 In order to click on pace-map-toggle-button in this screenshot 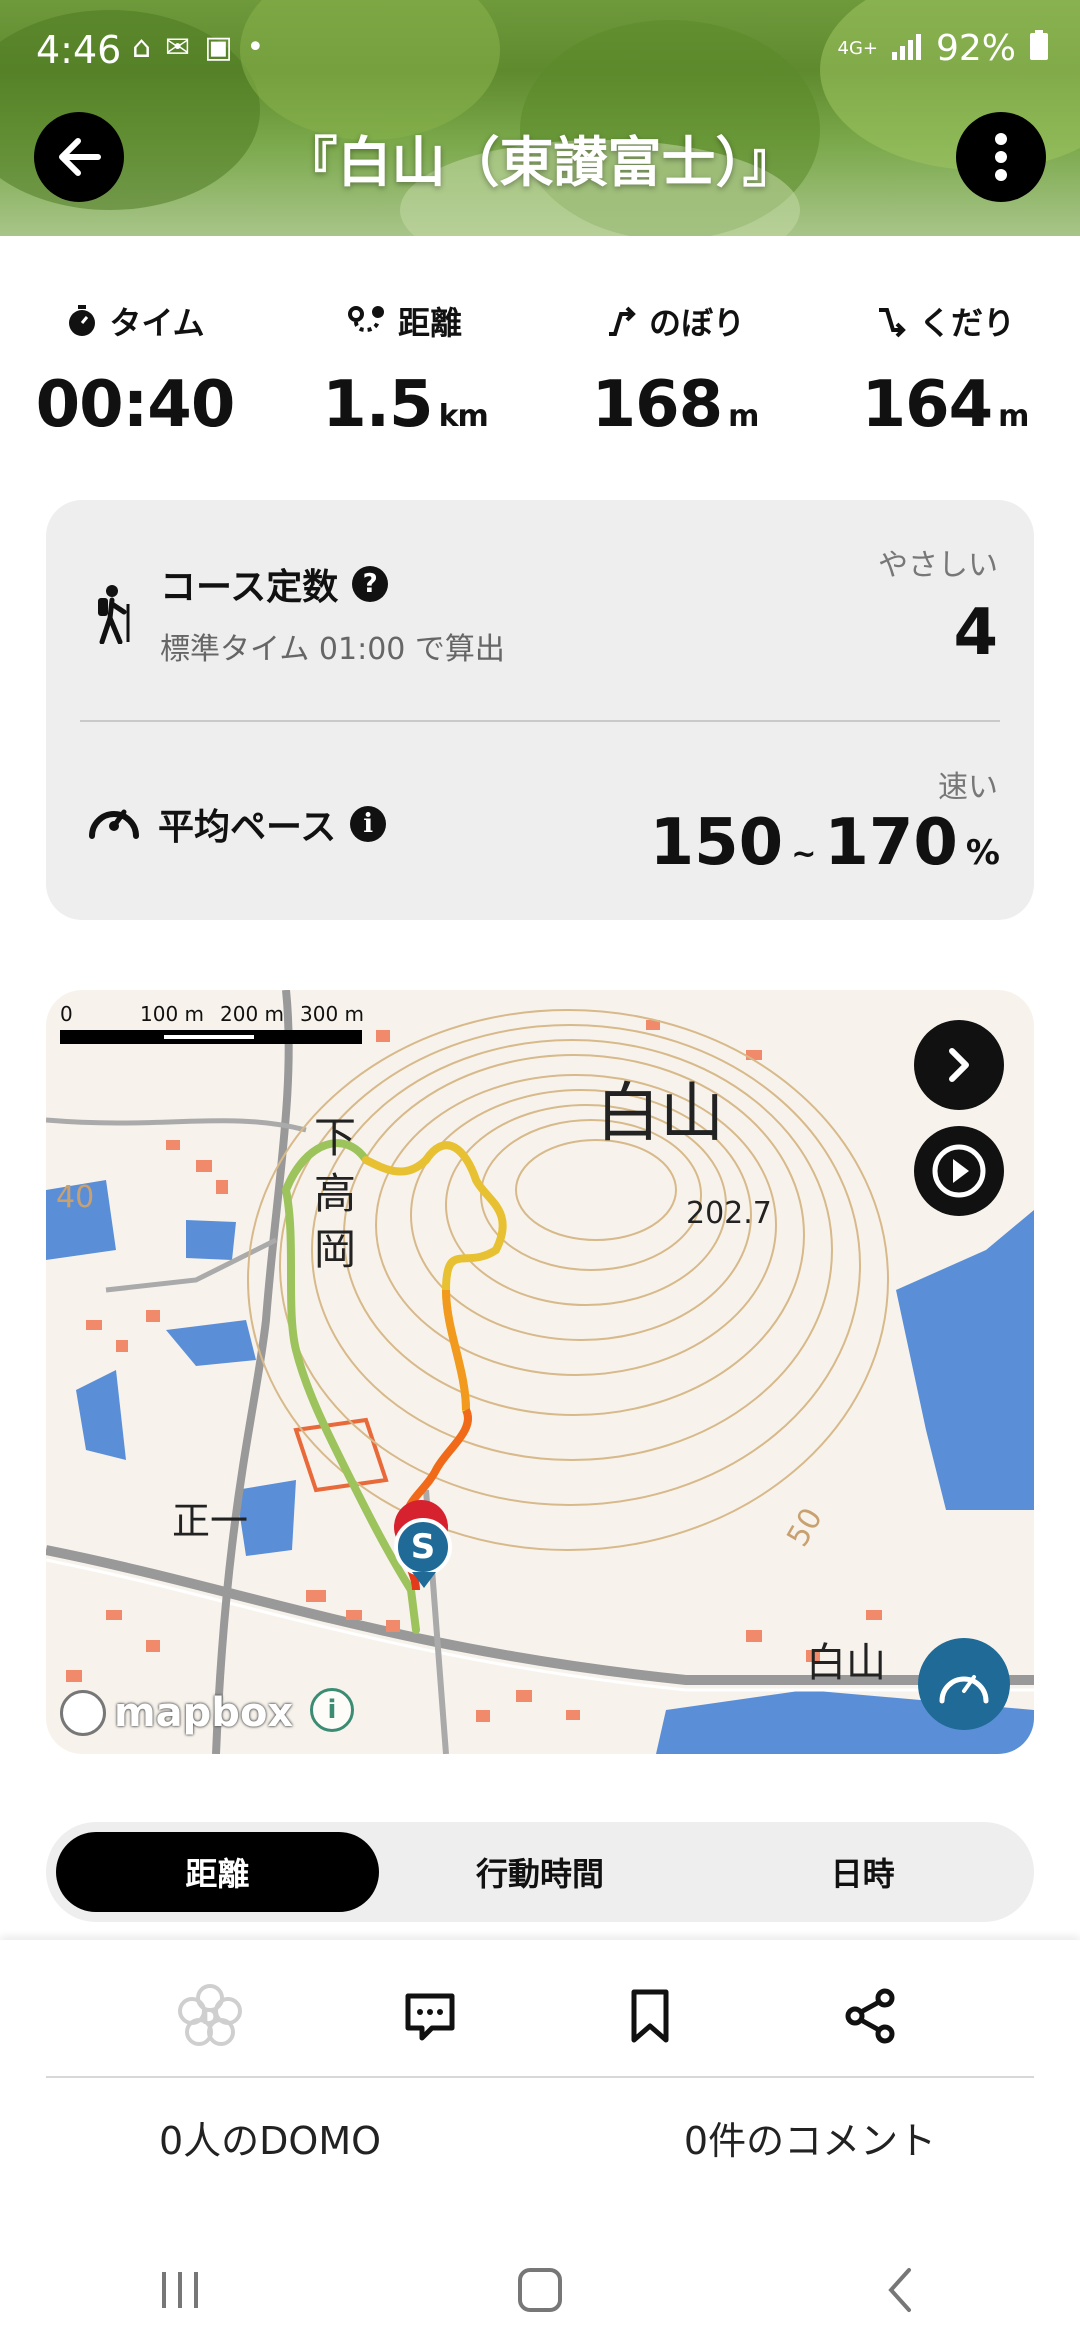, I will do `click(964, 1684)`.